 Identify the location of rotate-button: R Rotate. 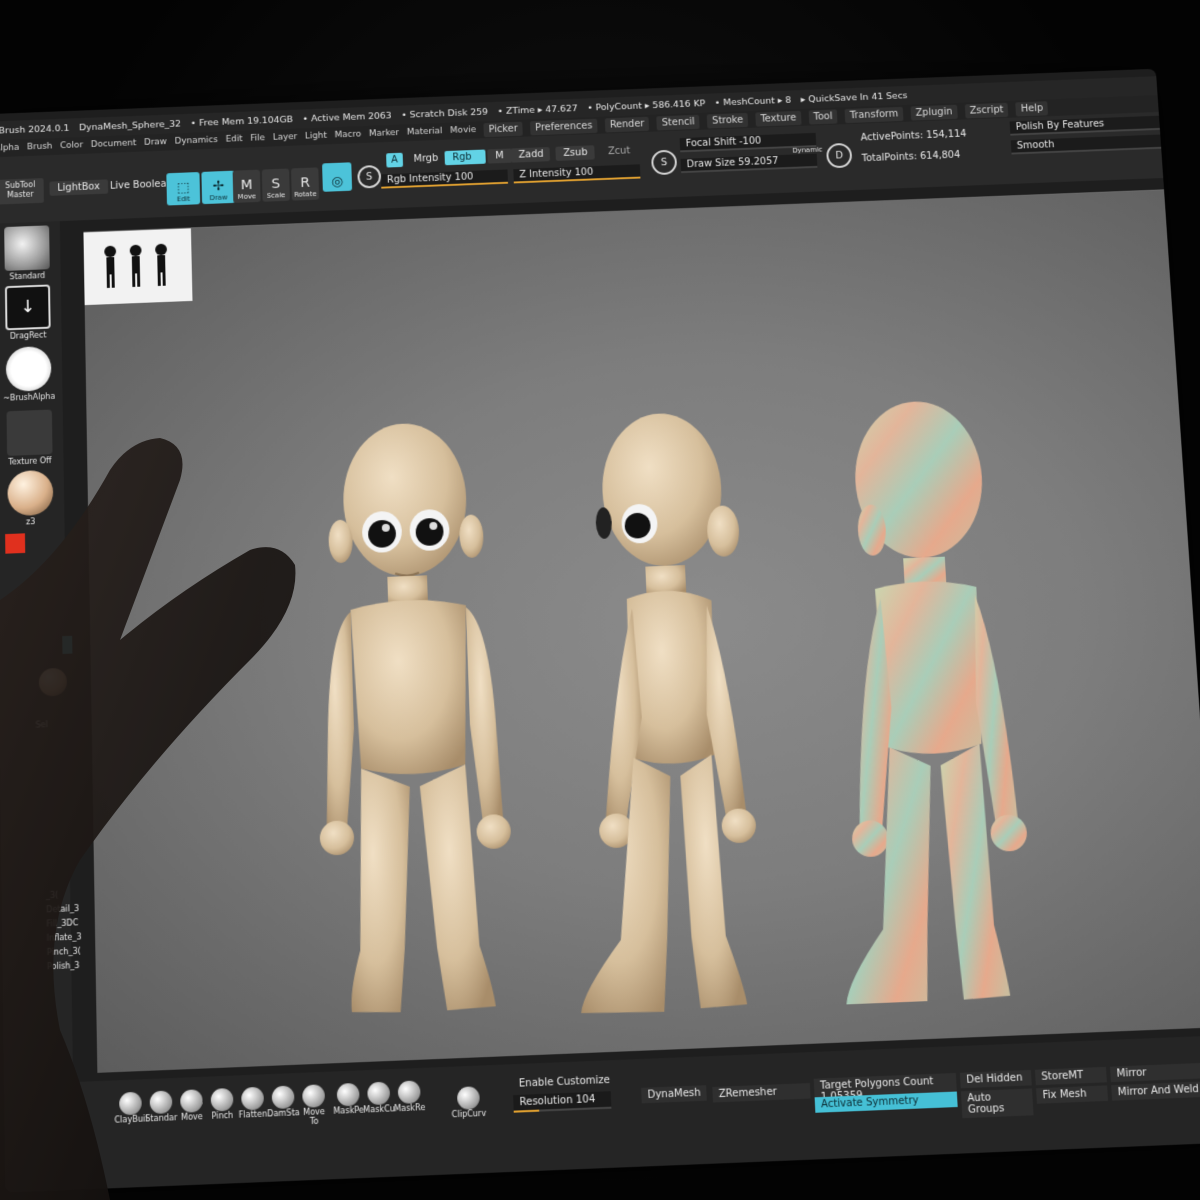
(305, 184).